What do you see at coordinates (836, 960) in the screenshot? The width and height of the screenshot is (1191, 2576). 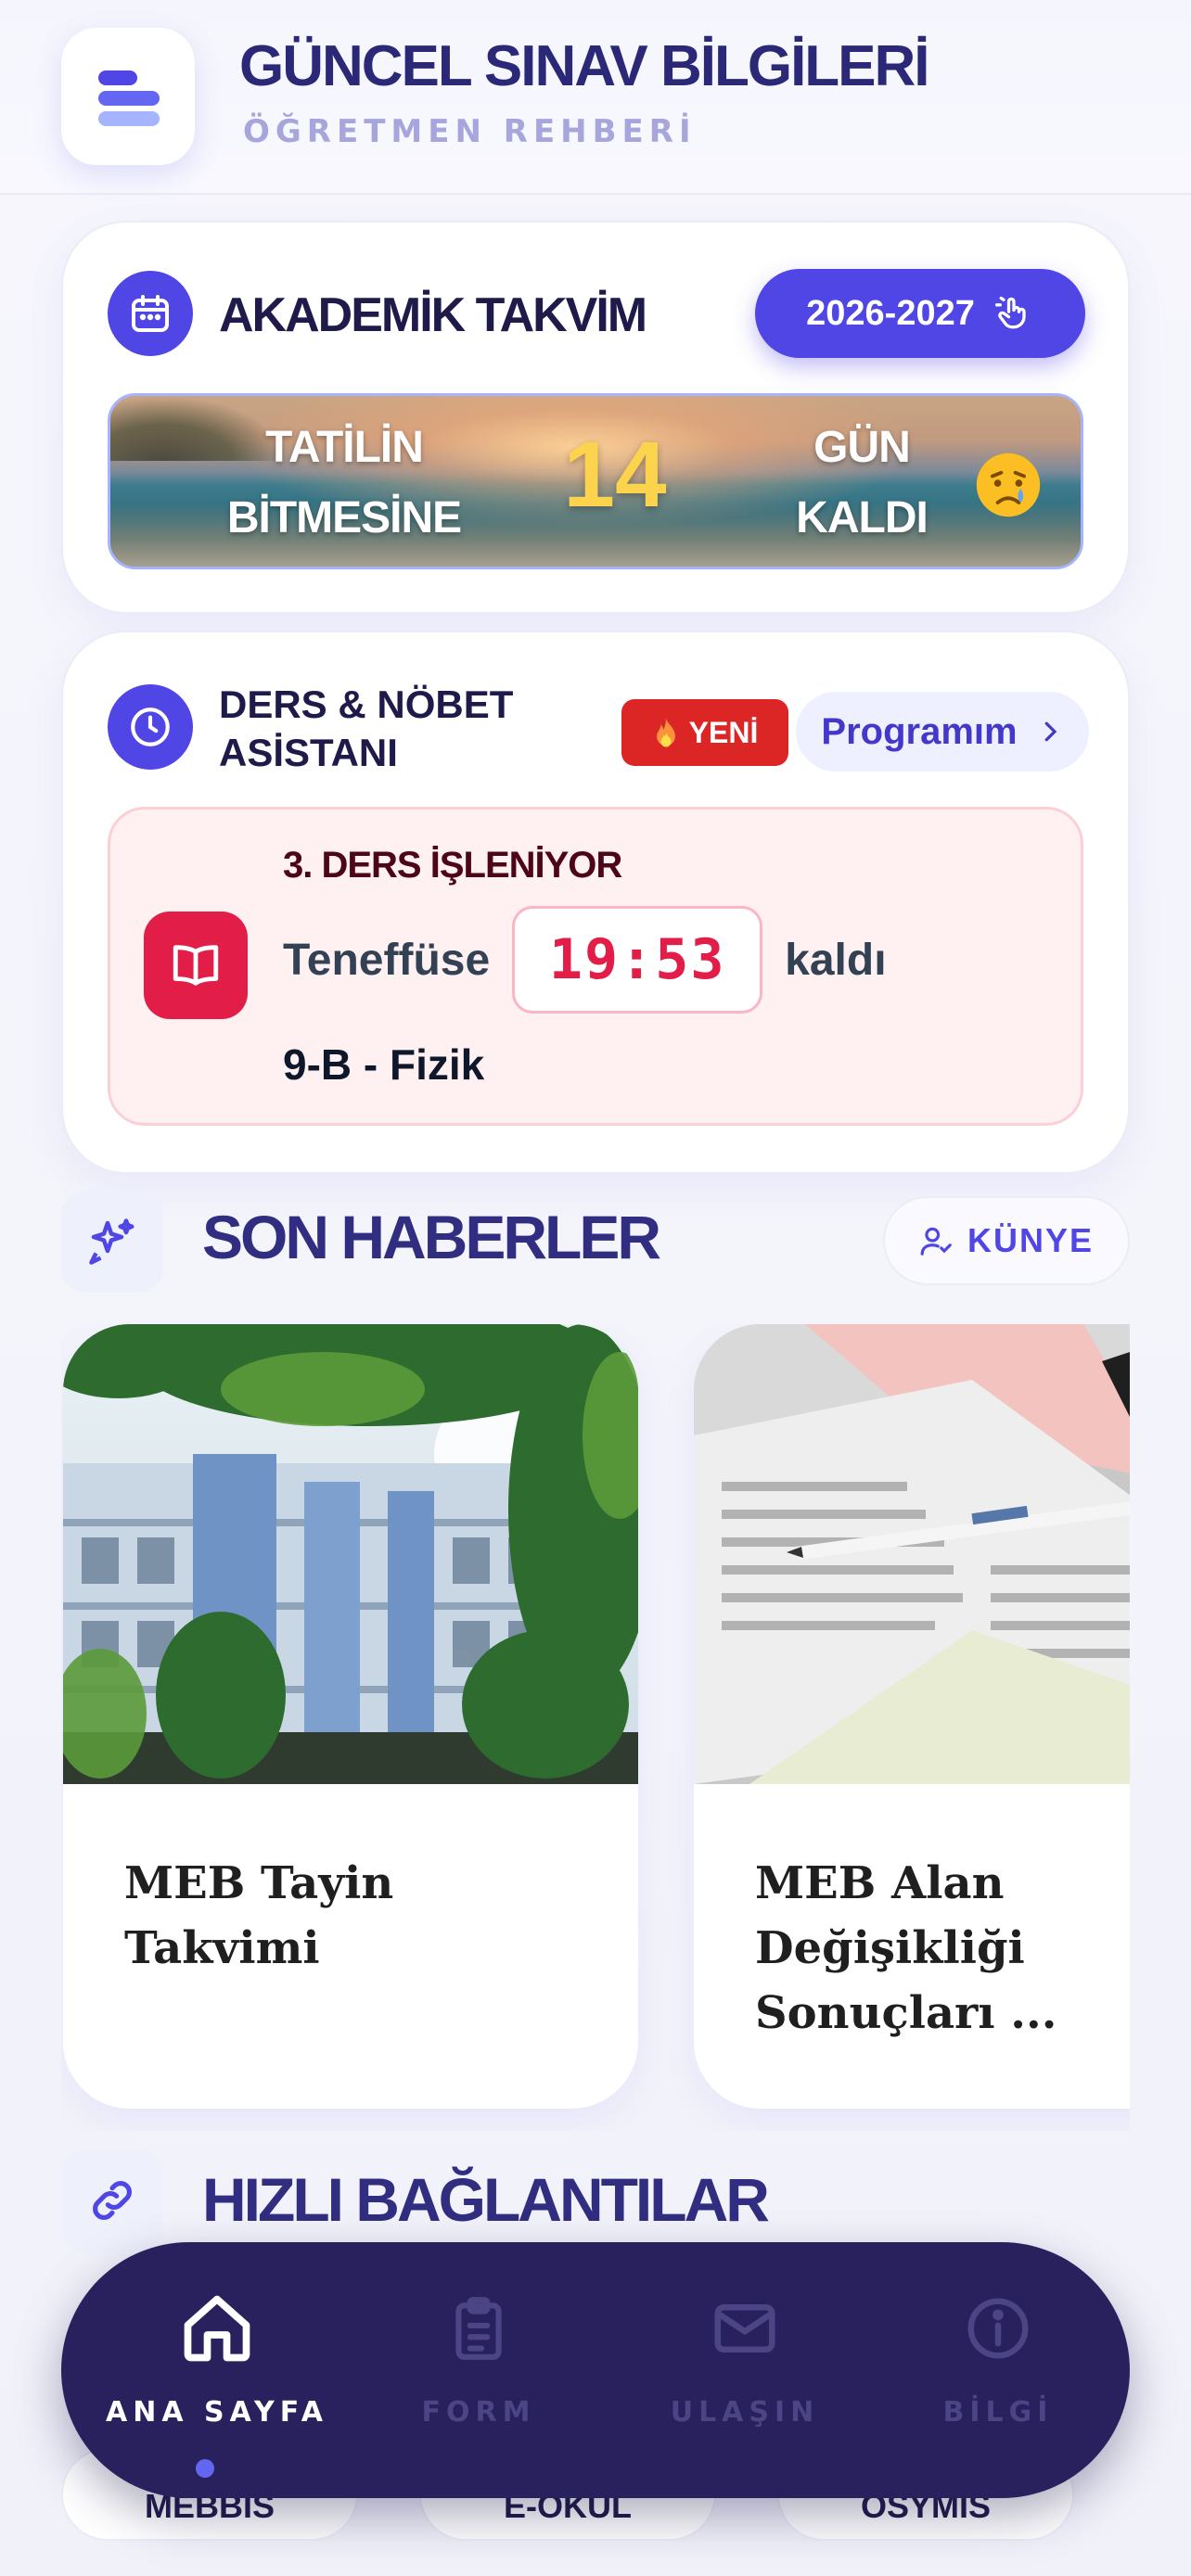 I see `break-suffix: kaldı` at bounding box center [836, 960].